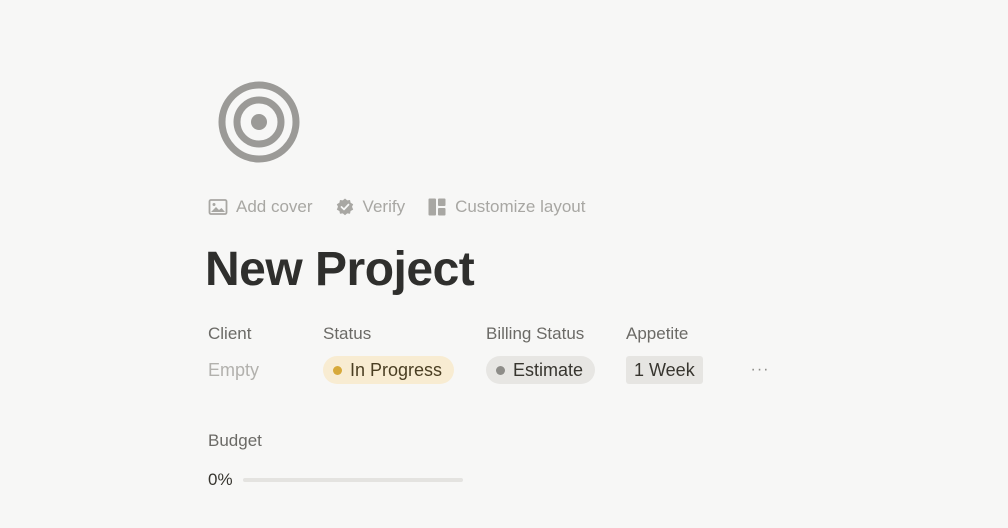 The height and width of the screenshot is (528, 1008). Describe the element at coordinates (235, 441) in the screenshot. I see `property-label-budget: Budget` at that location.